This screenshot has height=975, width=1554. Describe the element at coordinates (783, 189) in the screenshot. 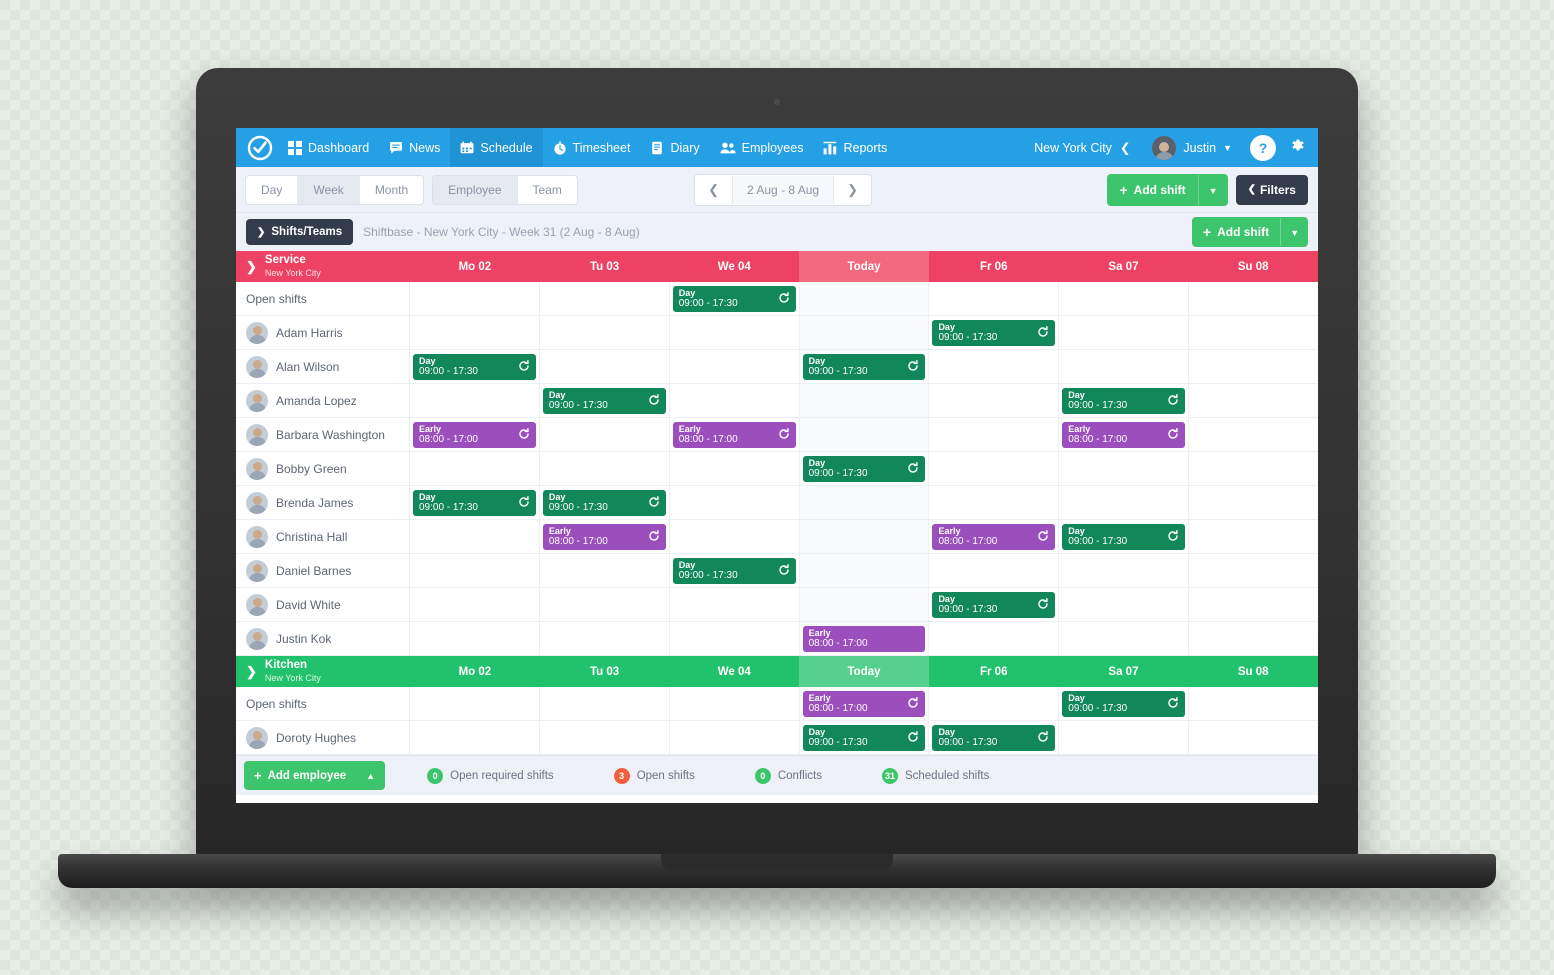

I see `date-range-label: 2 Aug - 8 Aug` at that location.